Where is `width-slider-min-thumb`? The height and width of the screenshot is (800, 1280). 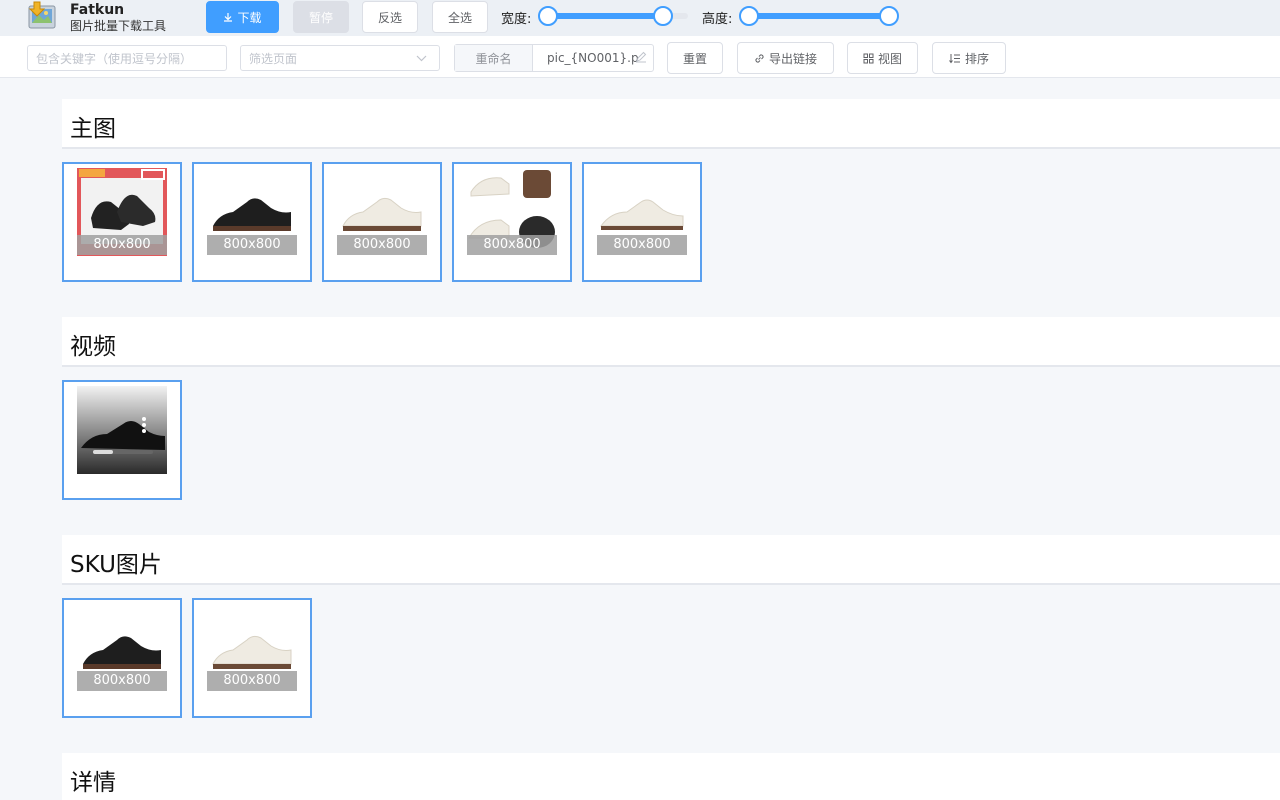 width-slider-min-thumb is located at coordinates (548, 16).